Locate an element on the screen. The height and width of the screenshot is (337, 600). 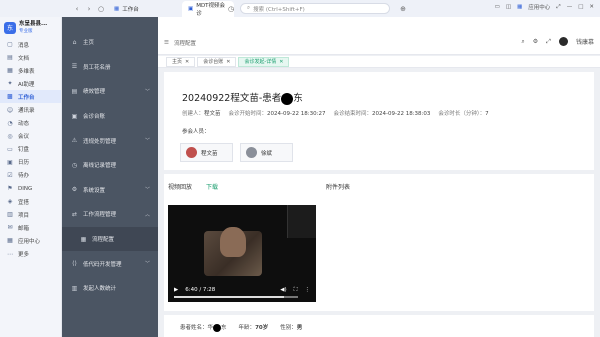
forward-arrow-icon: › is located at coordinates (89, 9).